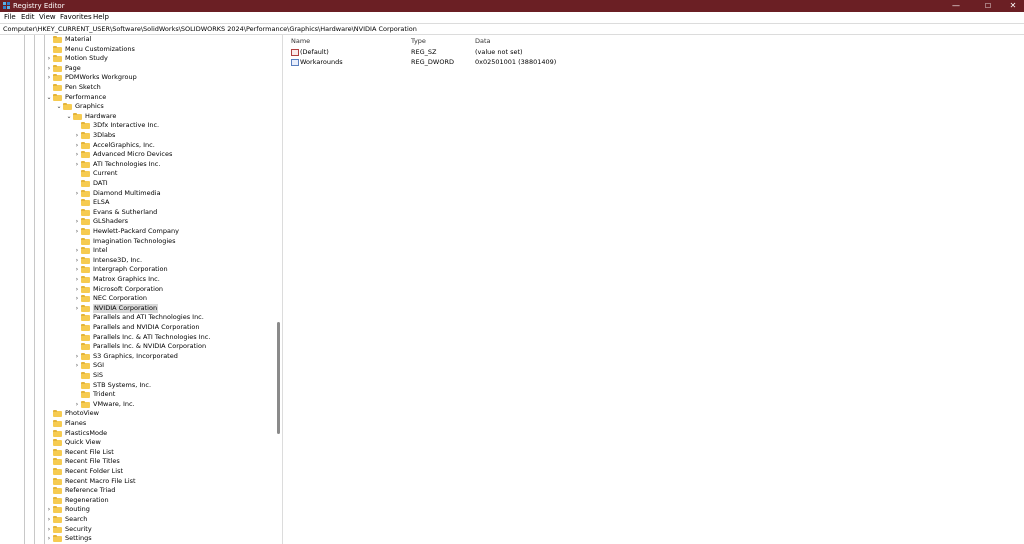 The image size is (1024, 544). I want to click on column-header-name: Name, so click(300, 41).